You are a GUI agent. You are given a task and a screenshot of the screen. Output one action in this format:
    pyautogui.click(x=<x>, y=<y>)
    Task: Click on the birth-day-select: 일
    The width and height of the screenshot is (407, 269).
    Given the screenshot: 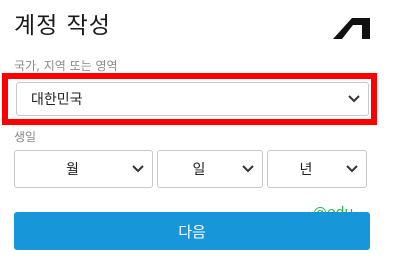 What is the action you would take?
    pyautogui.click(x=210, y=169)
    